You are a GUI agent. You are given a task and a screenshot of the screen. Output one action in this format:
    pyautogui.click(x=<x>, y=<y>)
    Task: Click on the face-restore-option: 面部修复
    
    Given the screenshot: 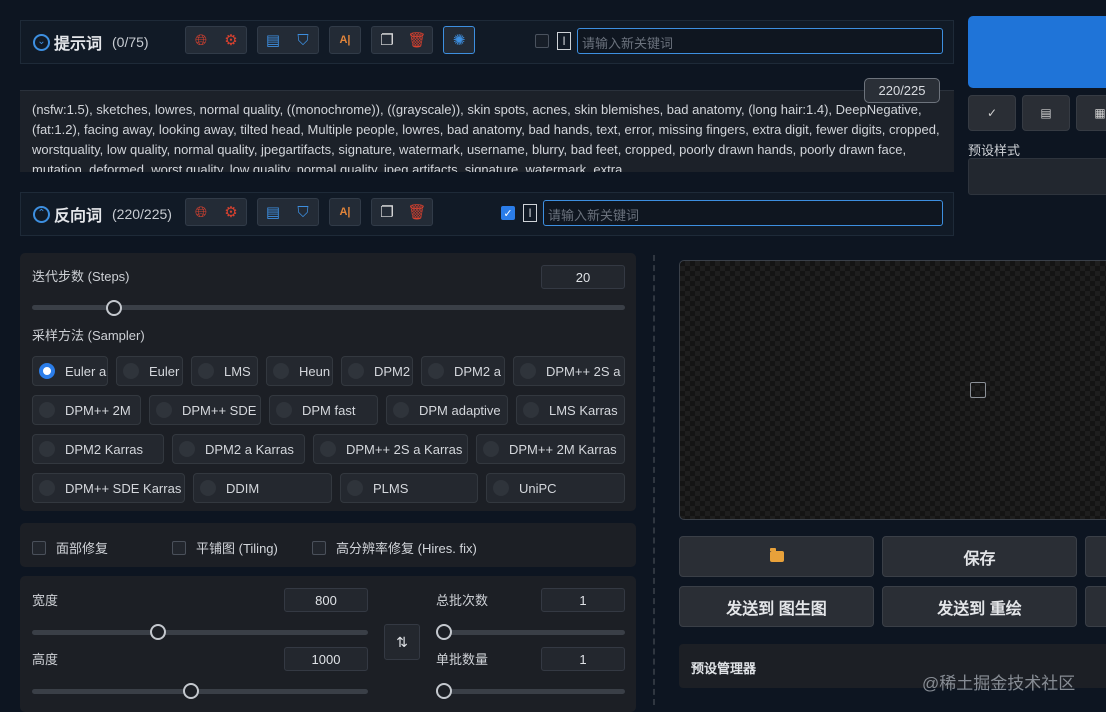 What is the action you would take?
    pyautogui.click(x=70, y=547)
    